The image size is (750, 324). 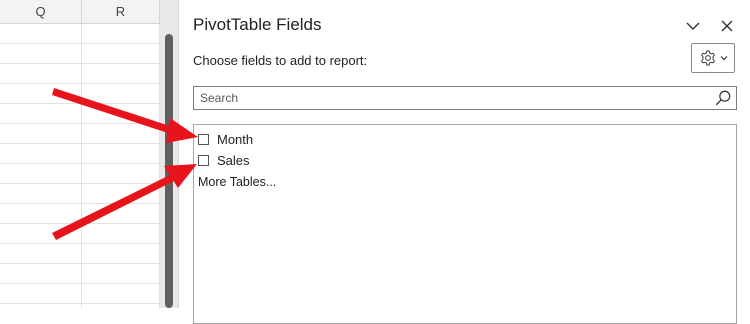 What do you see at coordinates (233, 160) in the screenshot?
I see `field-label: Sales` at bounding box center [233, 160].